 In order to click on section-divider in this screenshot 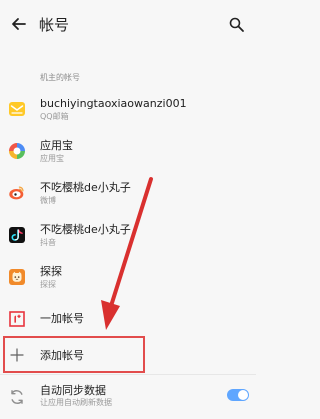, I will do `click(128, 374)`.